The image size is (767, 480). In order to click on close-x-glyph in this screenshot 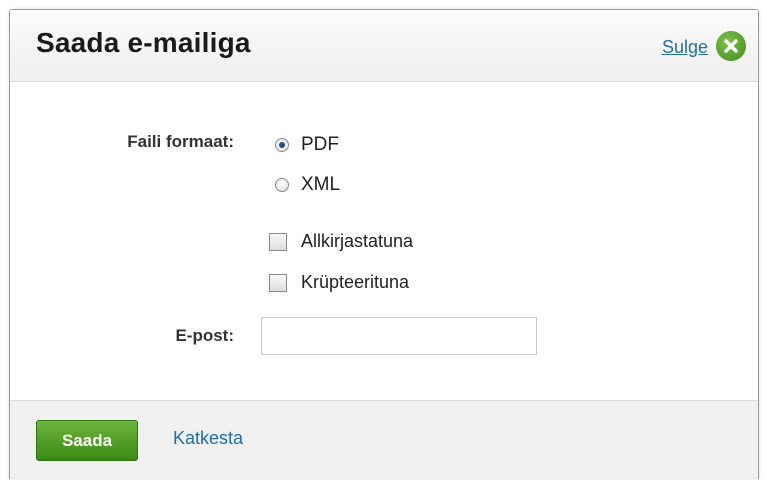, I will do `click(731, 46)`.